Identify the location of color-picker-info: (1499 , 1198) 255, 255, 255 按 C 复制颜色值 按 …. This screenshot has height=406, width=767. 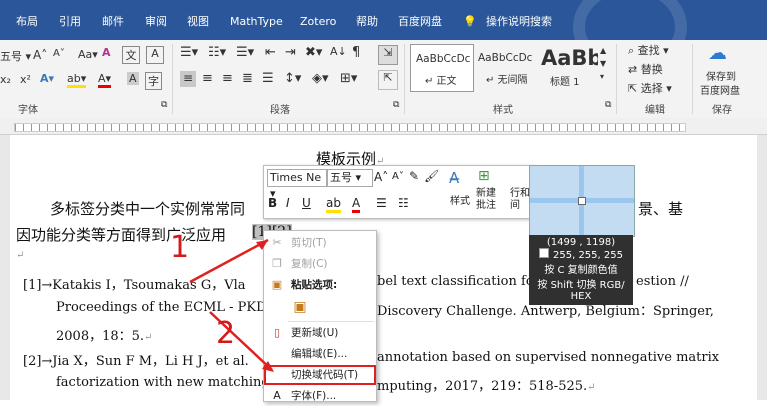
(581, 270).